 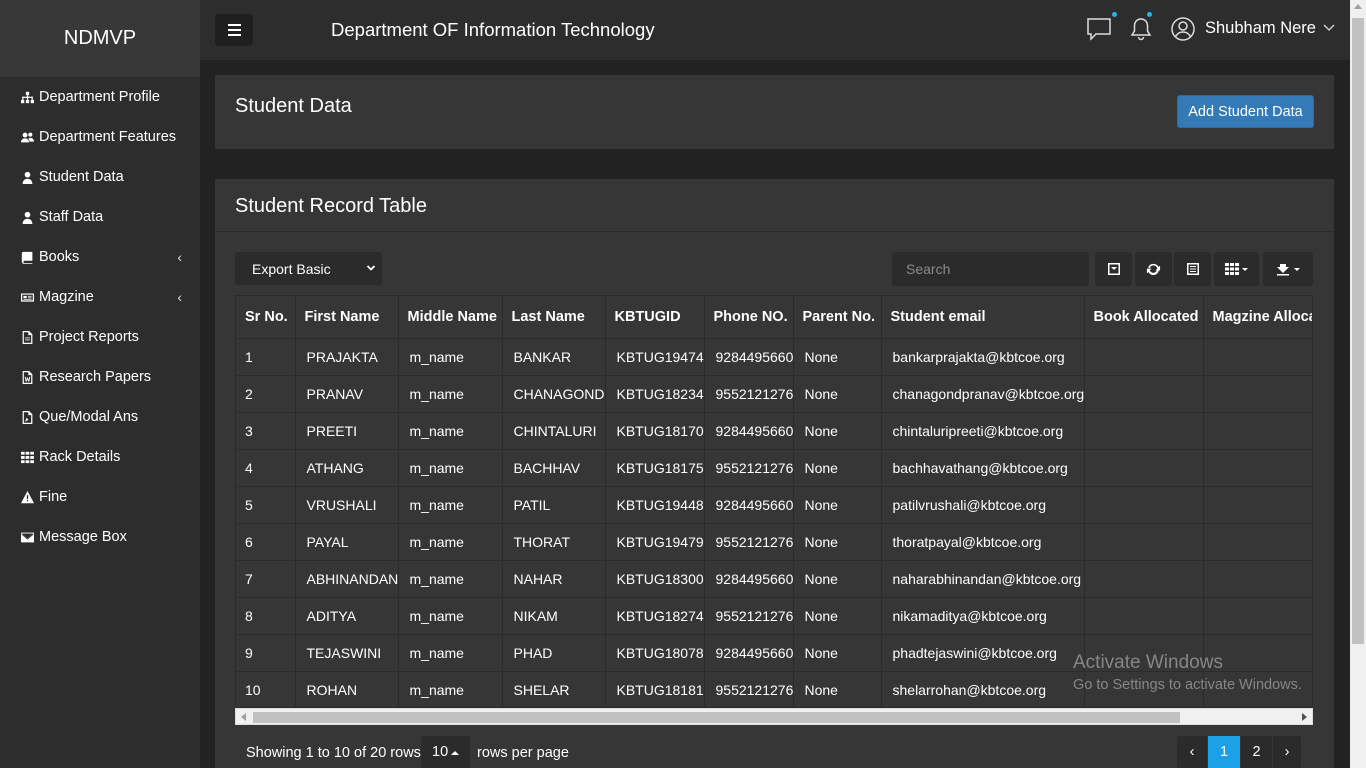 I want to click on cell-sr-no: 4, so click(x=266, y=468).